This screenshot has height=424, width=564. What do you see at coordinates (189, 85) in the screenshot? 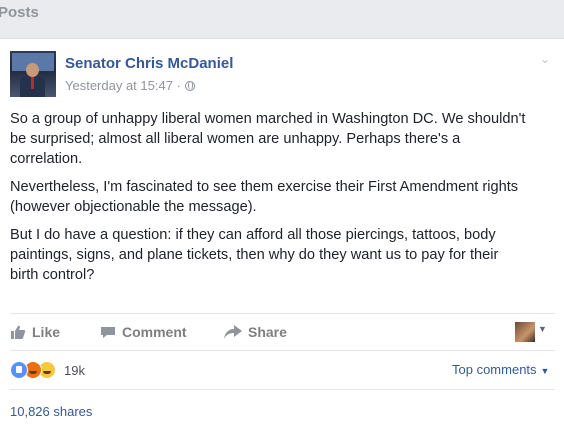
I see `globe-icon` at bounding box center [189, 85].